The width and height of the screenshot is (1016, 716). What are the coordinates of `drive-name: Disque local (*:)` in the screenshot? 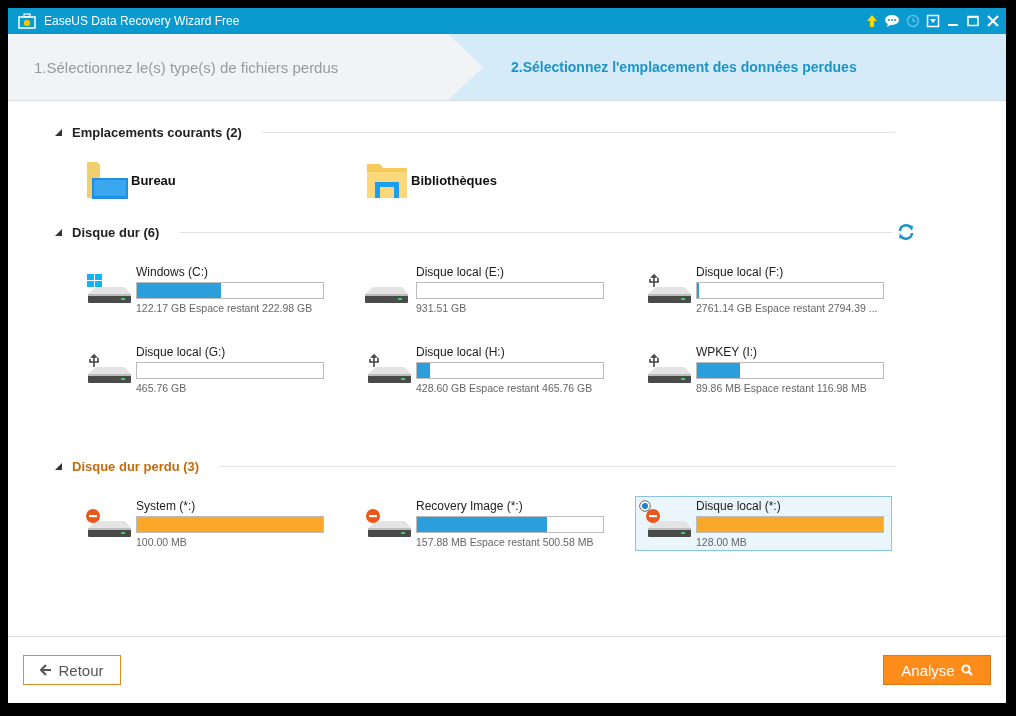 It's located at (739, 506).